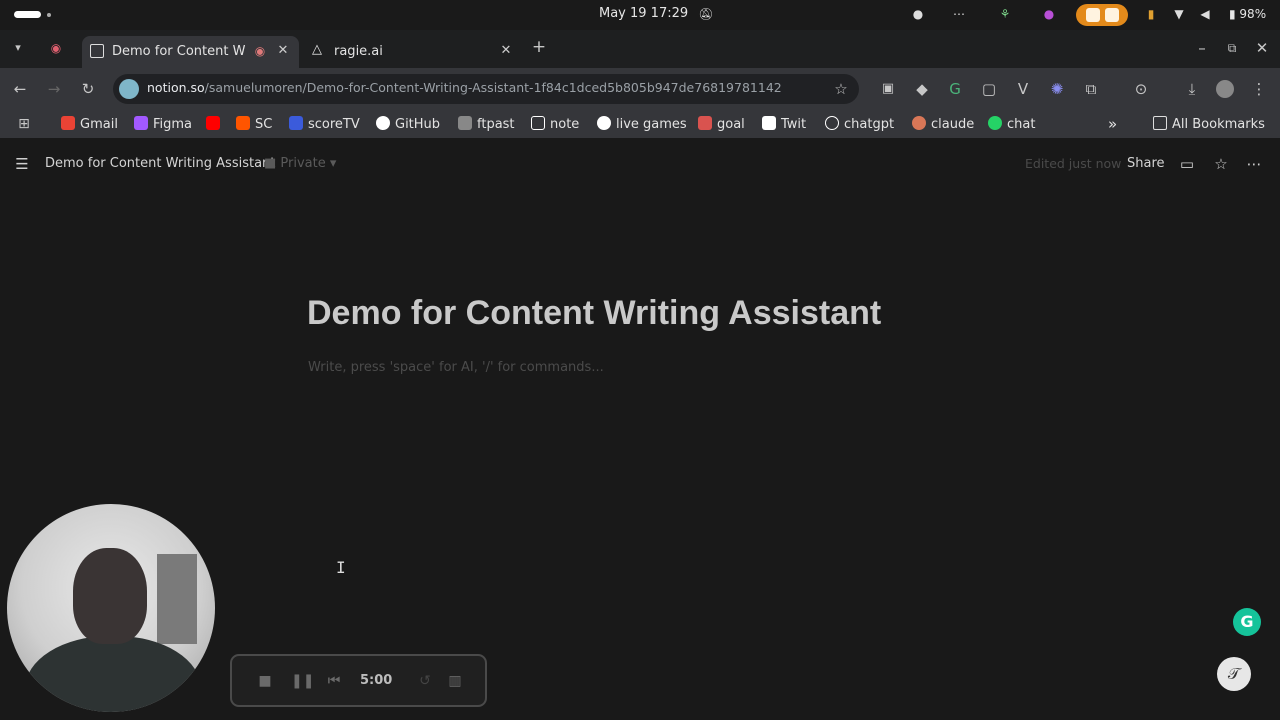  I want to click on comments-icon: ▭, so click(1187, 164).